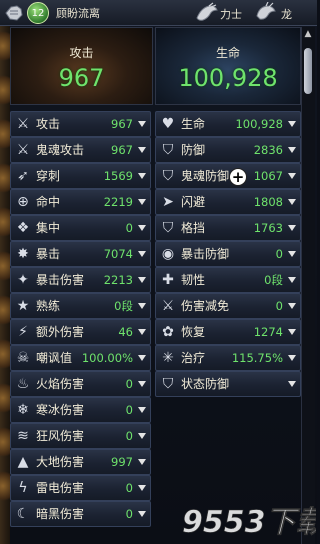 The width and height of the screenshot is (320, 544). Describe the element at coordinates (38, 13) in the screenshot. I see `level-badge: 12` at that location.